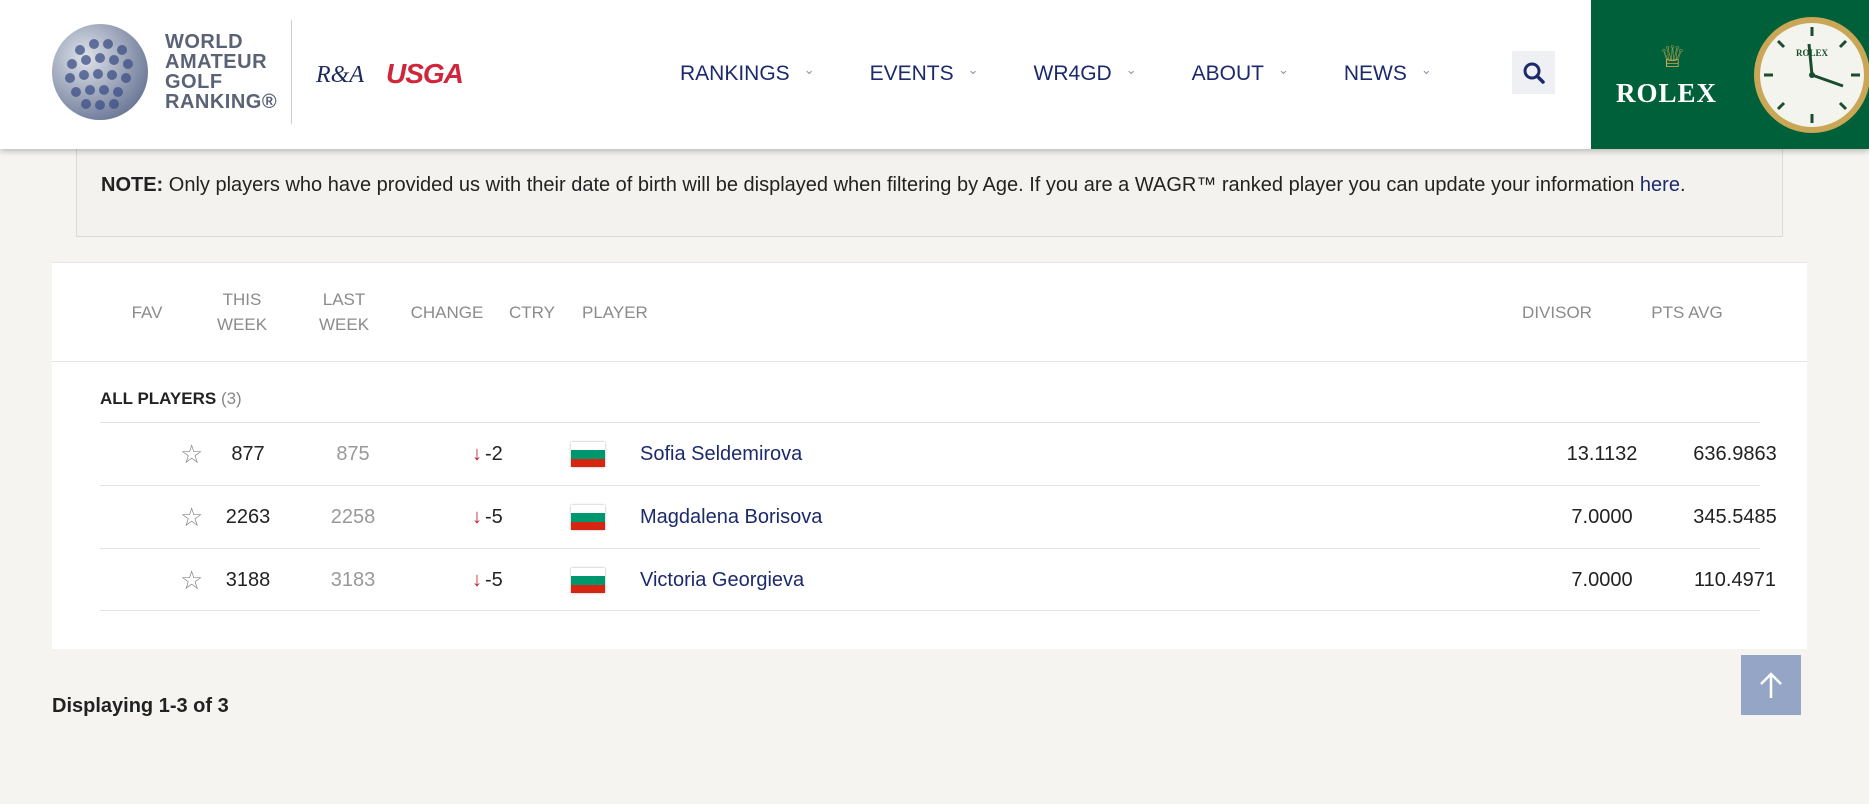 The image size is (1869, 804). I want to click on nav-label: ABOUT, so click(1227, 73).